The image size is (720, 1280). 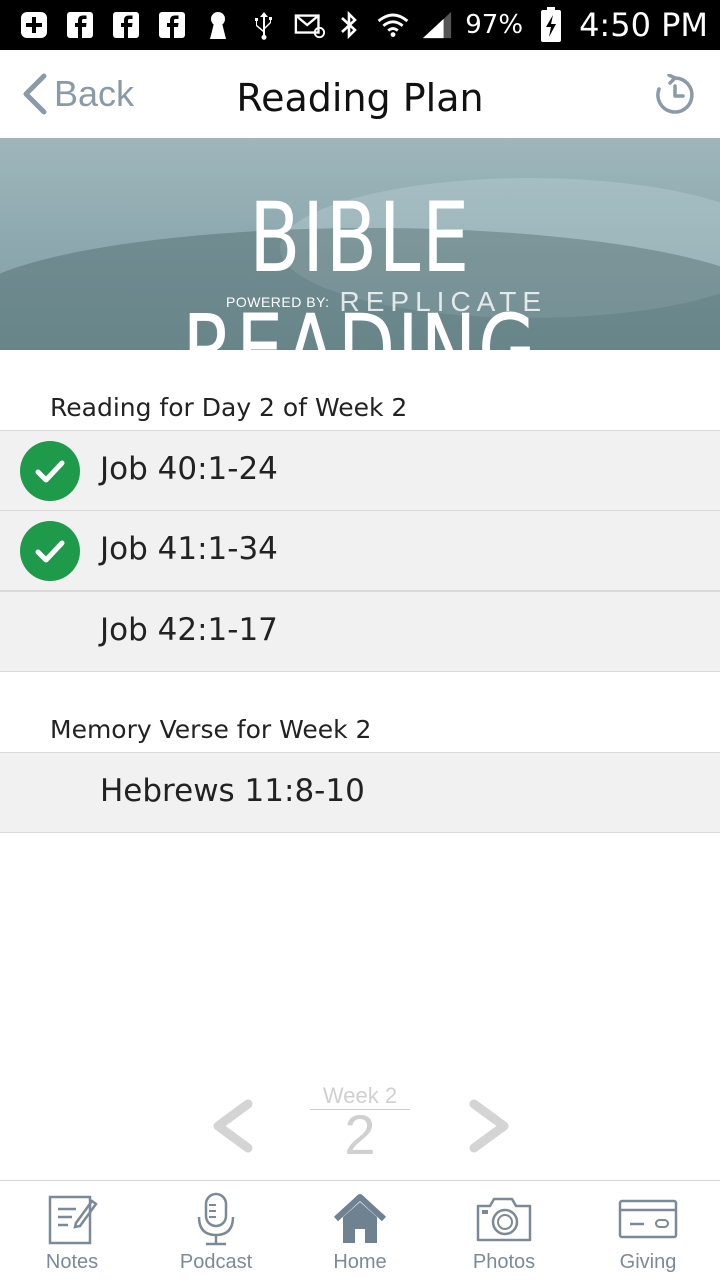 What do you see at coordinates (443, 301) in the screenshot?
I see `brand-name: REPLICATE` at bounding box center [443, 301].